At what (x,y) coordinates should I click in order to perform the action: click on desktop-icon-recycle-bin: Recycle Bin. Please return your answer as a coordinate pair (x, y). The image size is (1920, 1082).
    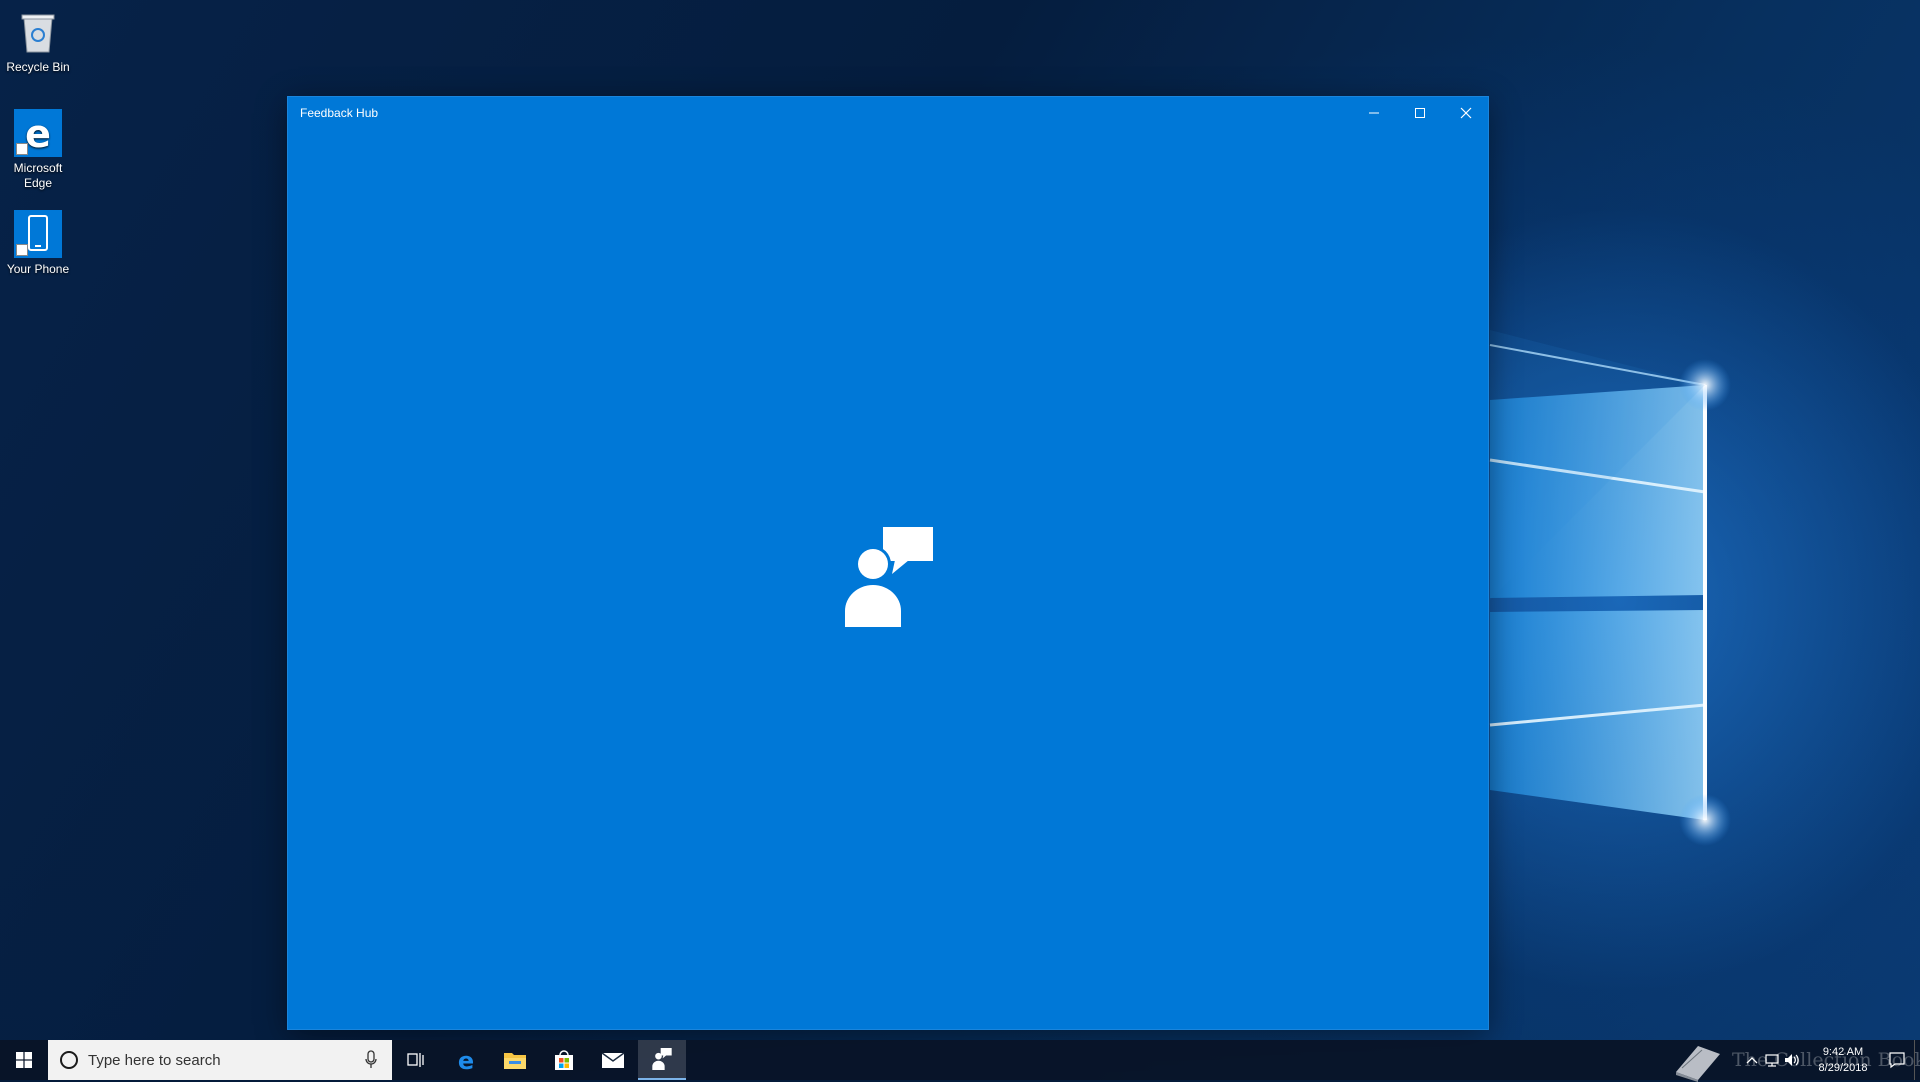
    Looking at the image, I should click on (38, 38).